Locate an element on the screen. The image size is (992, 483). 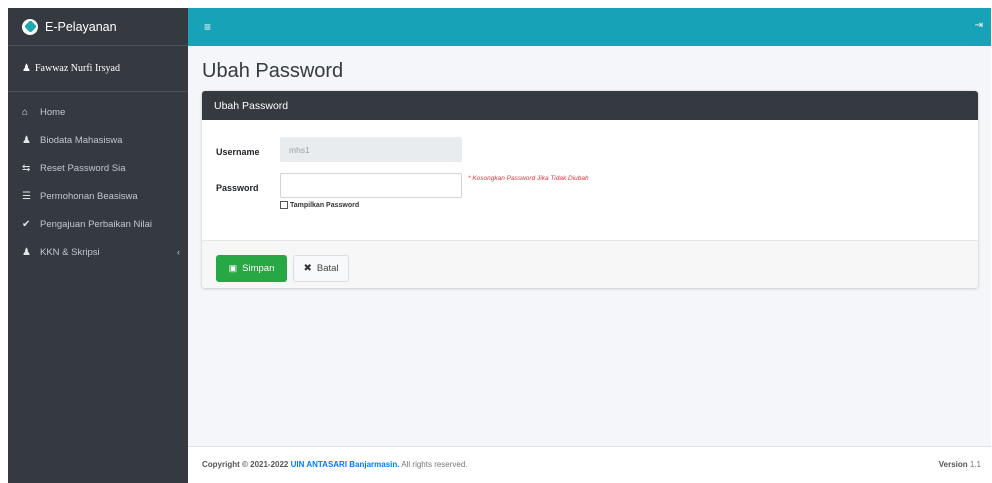
sidebar-item-beasiswa: ☰ Permohonan Beasiswa is located at coordinates (98, 196).